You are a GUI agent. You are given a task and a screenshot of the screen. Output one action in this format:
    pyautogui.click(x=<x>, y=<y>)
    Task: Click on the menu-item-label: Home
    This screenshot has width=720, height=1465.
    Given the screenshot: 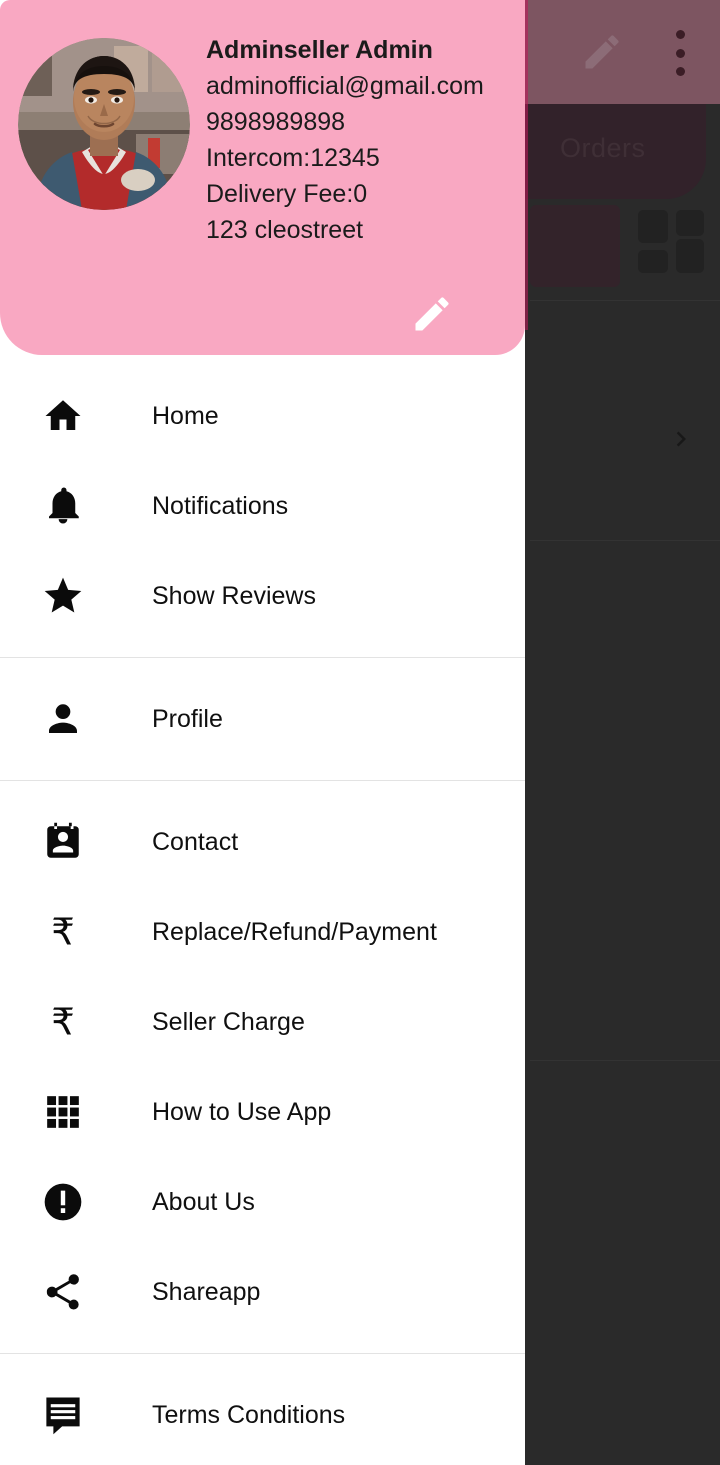 What is the action you would take?
    pyautogui.click(x=185, y=415)
    